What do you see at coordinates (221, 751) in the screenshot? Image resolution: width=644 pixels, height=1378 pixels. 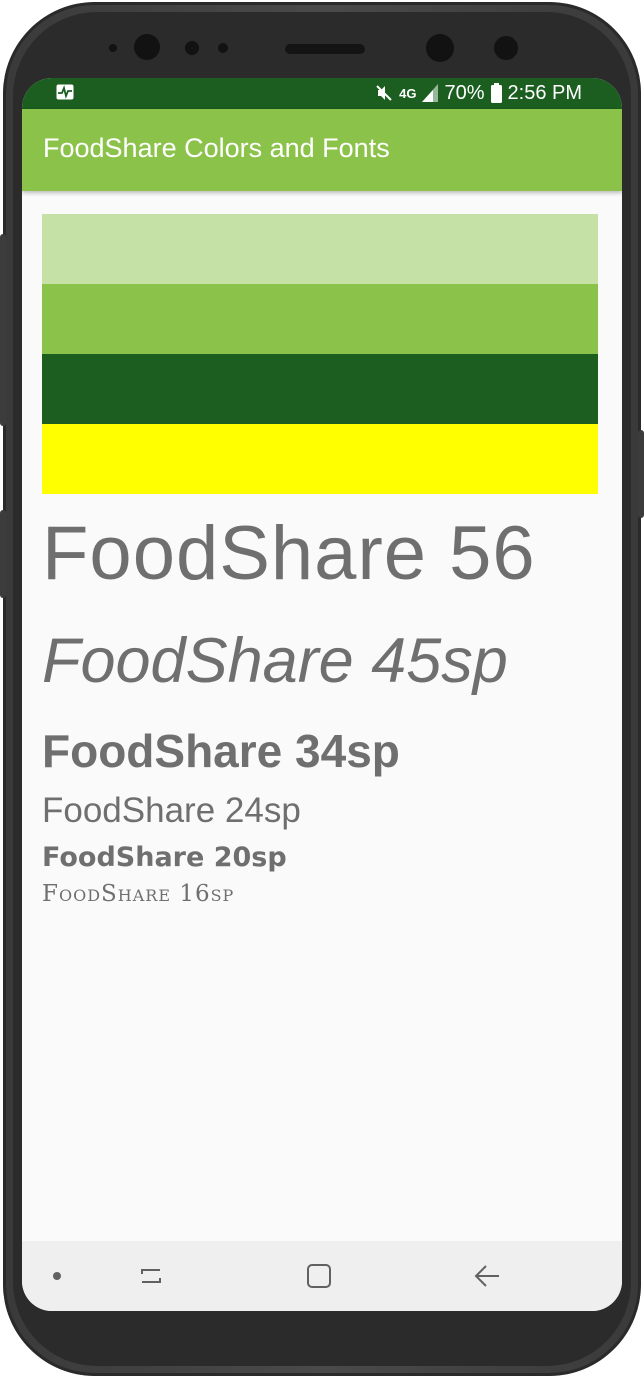 I see `font-sample-34sp: FoodShare 34sp` at bounding box center [221, 751].